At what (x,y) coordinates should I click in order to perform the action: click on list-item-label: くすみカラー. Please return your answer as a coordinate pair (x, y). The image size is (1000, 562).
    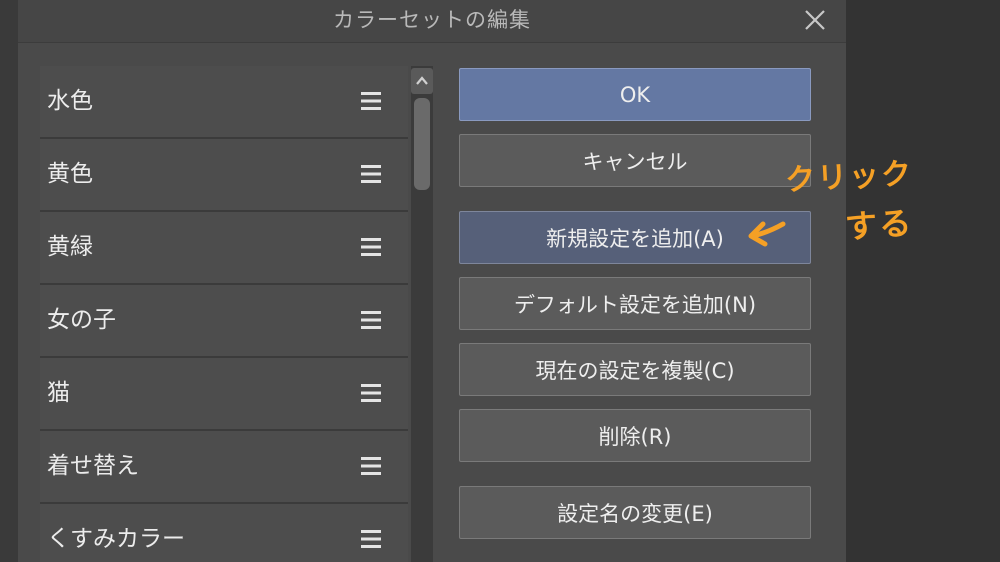
    Looking at the image, I should click on (116, 539).